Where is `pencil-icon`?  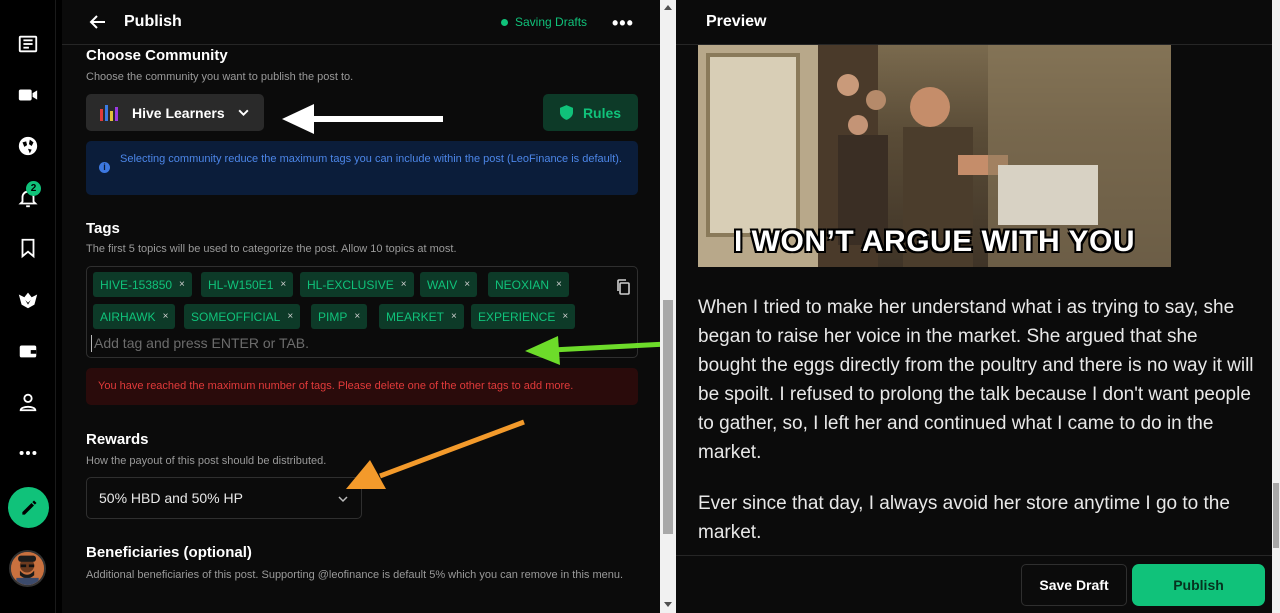
pencil-icon is located at coordinates (28, 507).